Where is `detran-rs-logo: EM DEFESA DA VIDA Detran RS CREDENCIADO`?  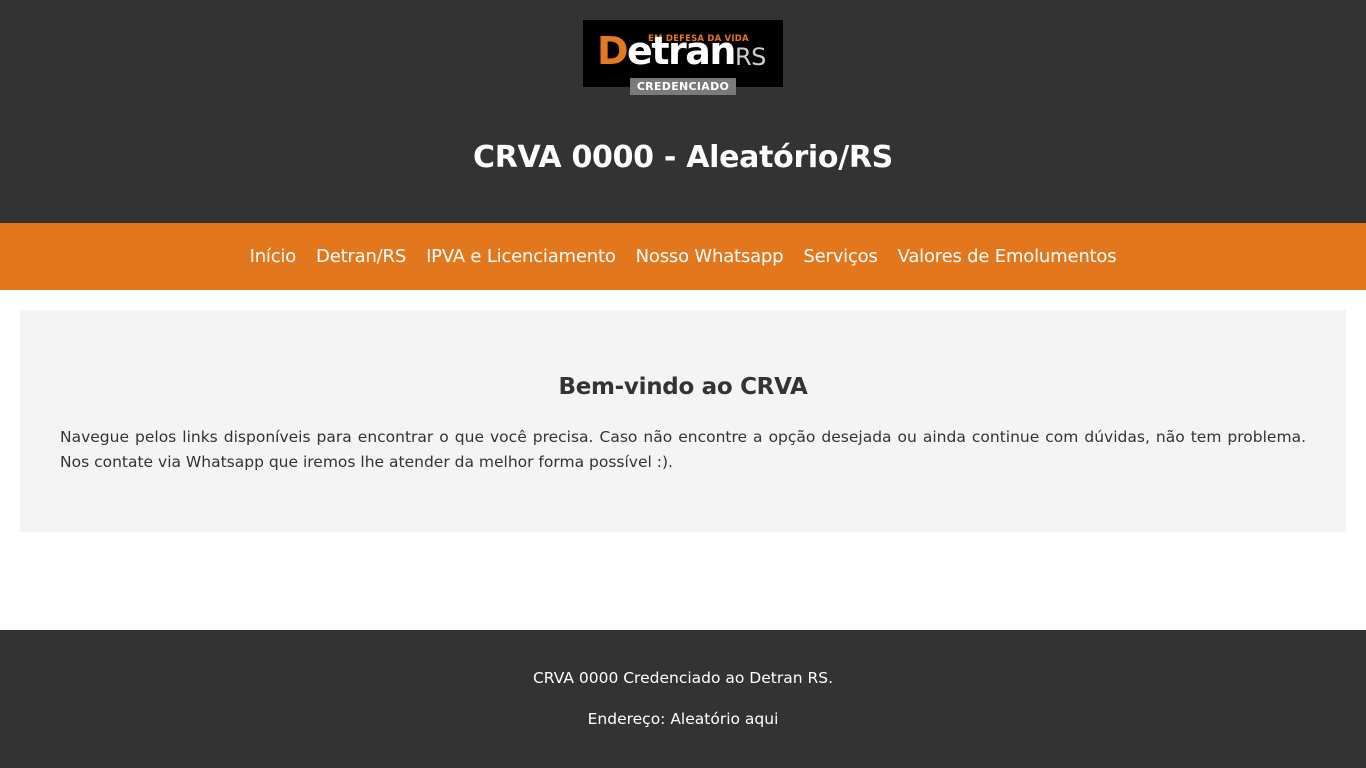 detran-rs-logo: EM DEFESA DA VIDA Detran RS CREDENCIADO is located at coordinates (683, 57).